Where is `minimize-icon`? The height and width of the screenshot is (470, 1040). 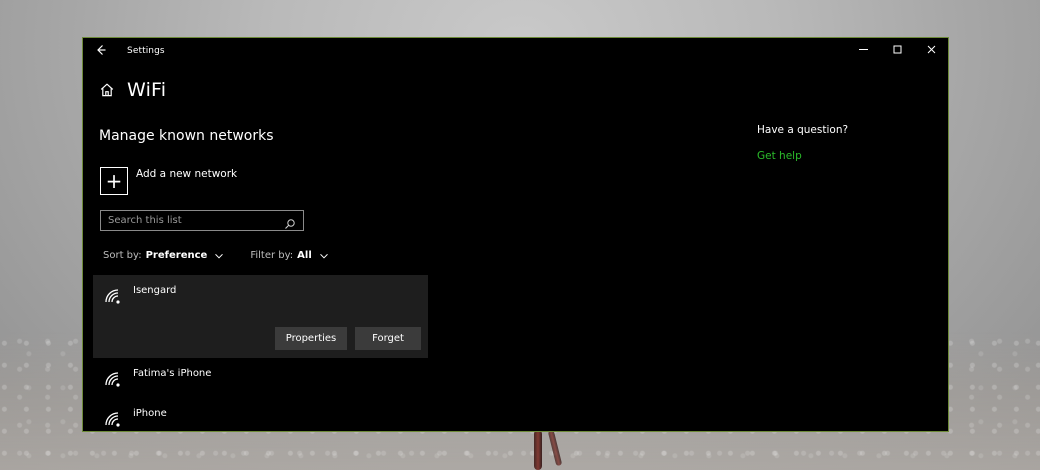 minimize-icon is located at coordinates (863, 51).